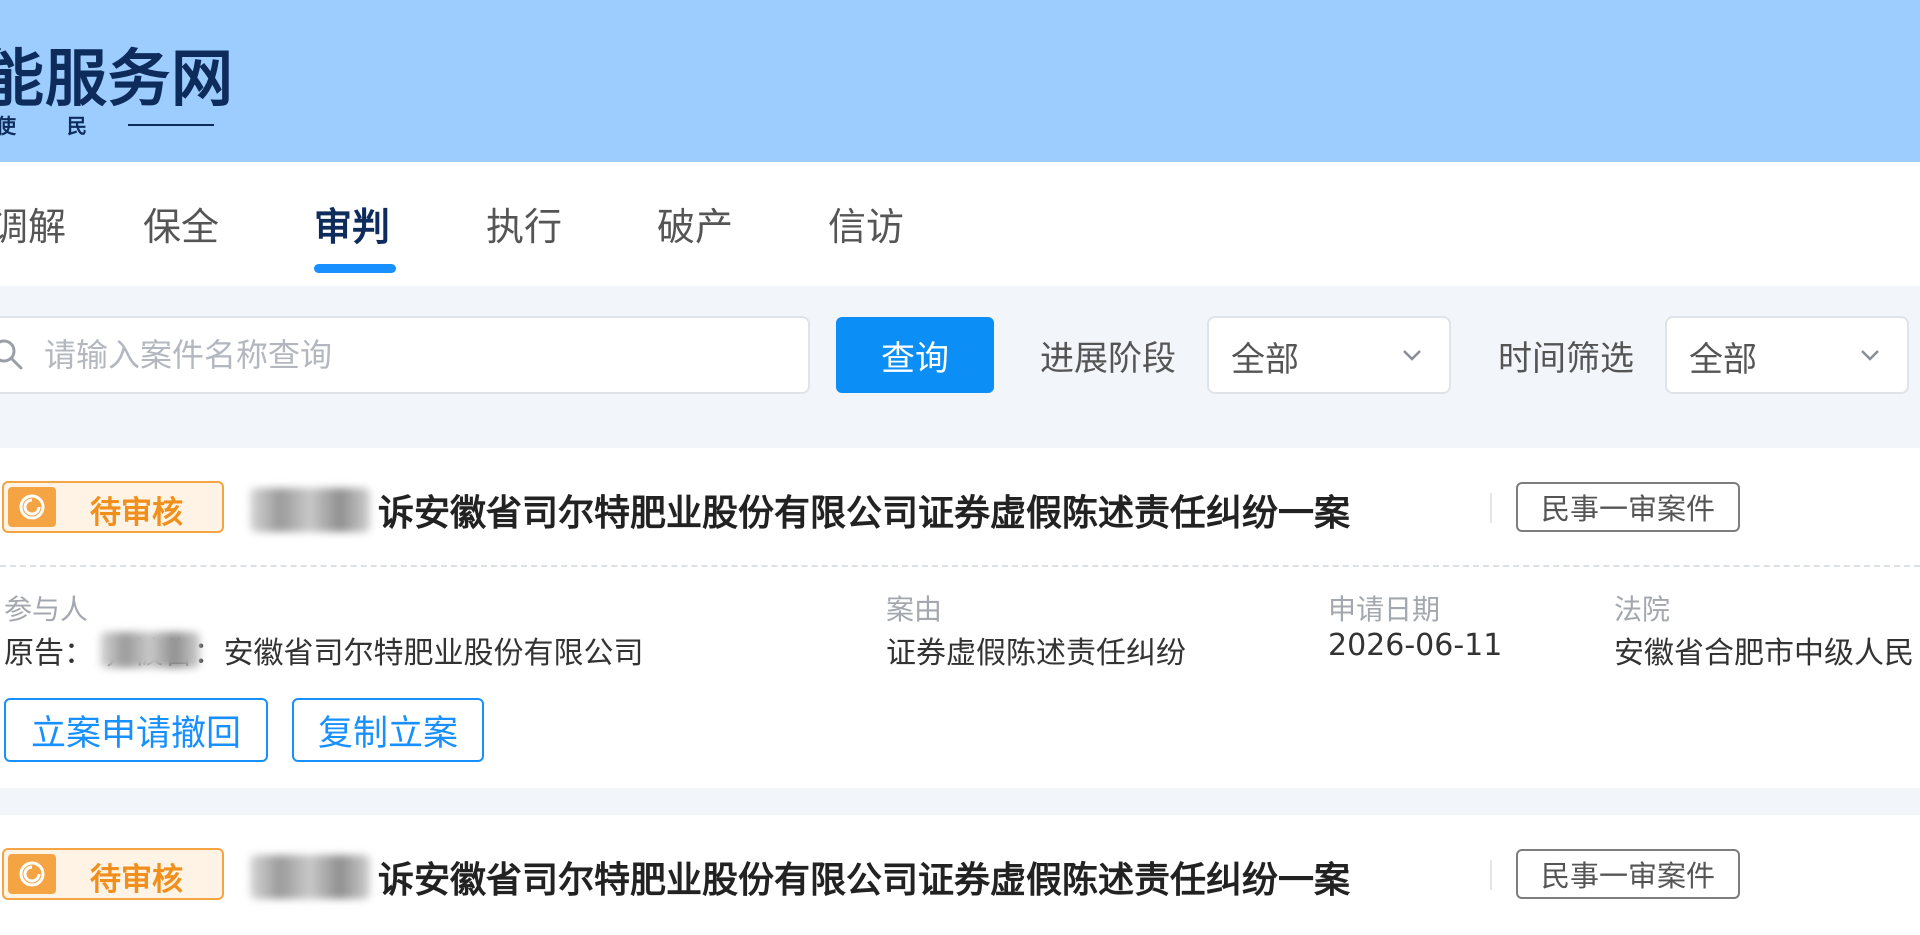  I want to click on court-label: 法院, so click(1642, 609).